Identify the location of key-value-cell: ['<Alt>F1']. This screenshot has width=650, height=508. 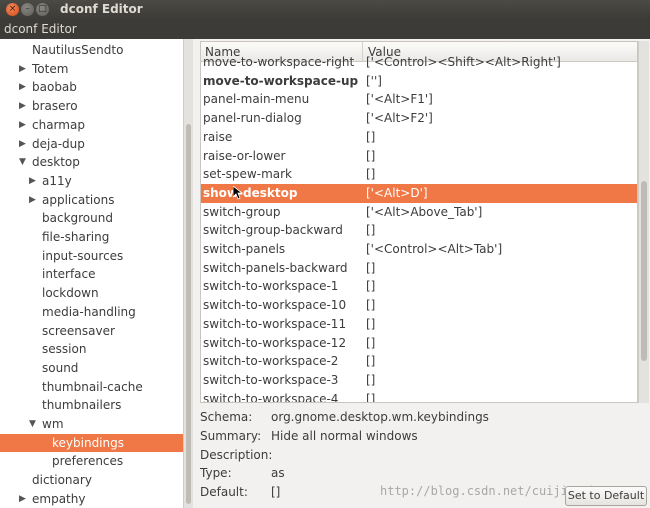
(399, 99).